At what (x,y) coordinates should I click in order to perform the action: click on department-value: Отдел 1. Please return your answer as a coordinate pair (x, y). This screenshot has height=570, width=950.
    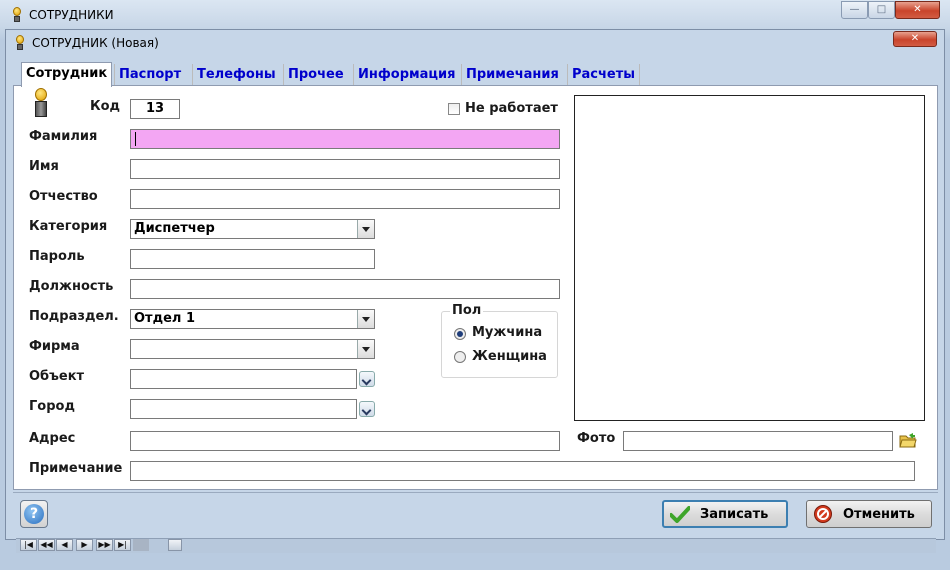
    Looking at the image, I should click on (164, 318).